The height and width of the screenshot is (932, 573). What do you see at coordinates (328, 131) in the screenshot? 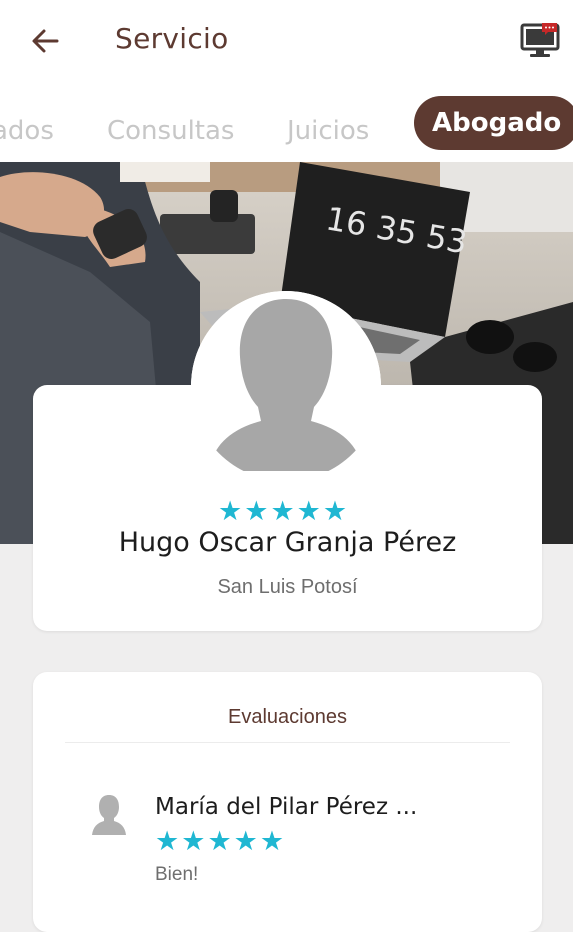
I see `tab-juicios: Juicios` at bounding box center [328, 131].